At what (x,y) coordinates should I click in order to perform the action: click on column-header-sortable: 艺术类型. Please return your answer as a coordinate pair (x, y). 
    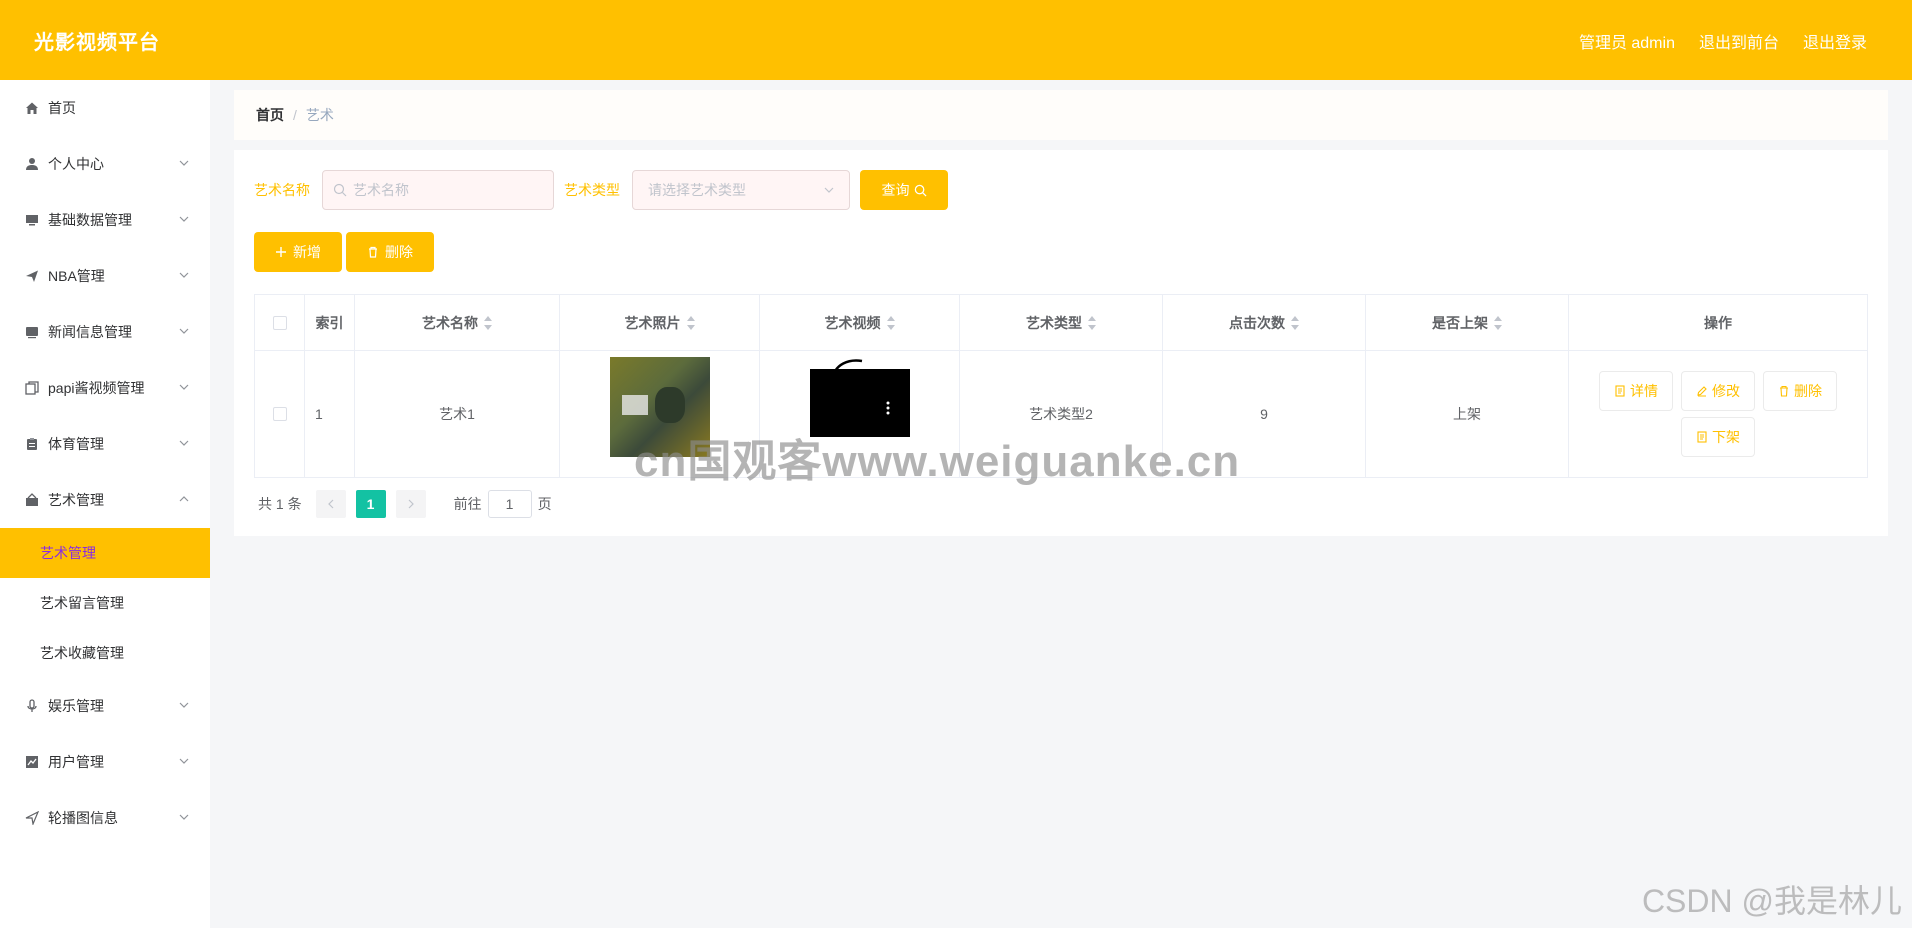
    Looking at the image, I should click on (1061, 322).